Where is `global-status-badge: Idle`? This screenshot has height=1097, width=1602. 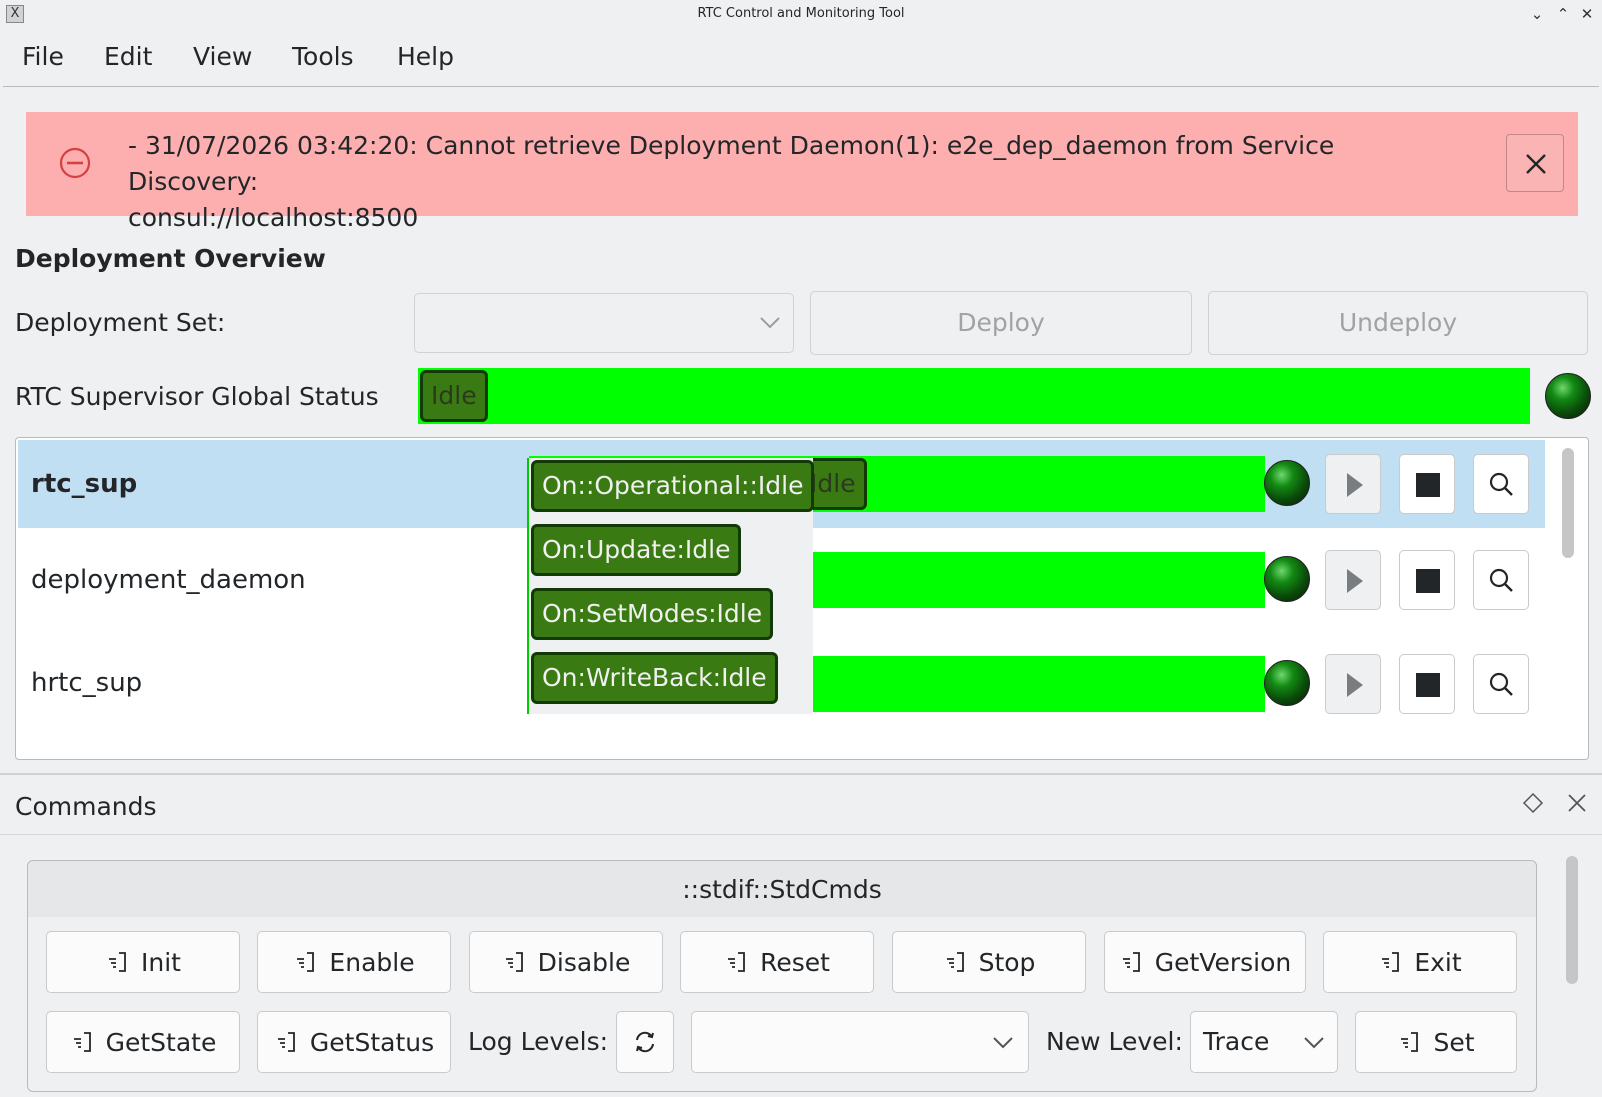
global-status-badge: Idle is located at coordinates (454, 396).